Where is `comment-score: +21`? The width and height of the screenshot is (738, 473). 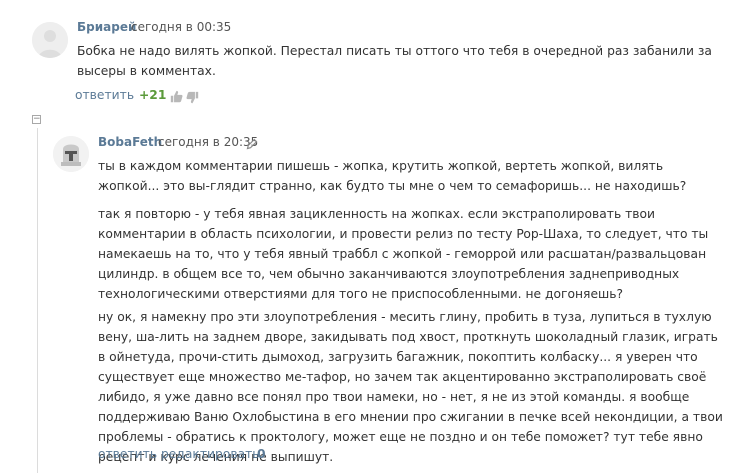 comment-score: +21 is located at coordinates (153, 95).